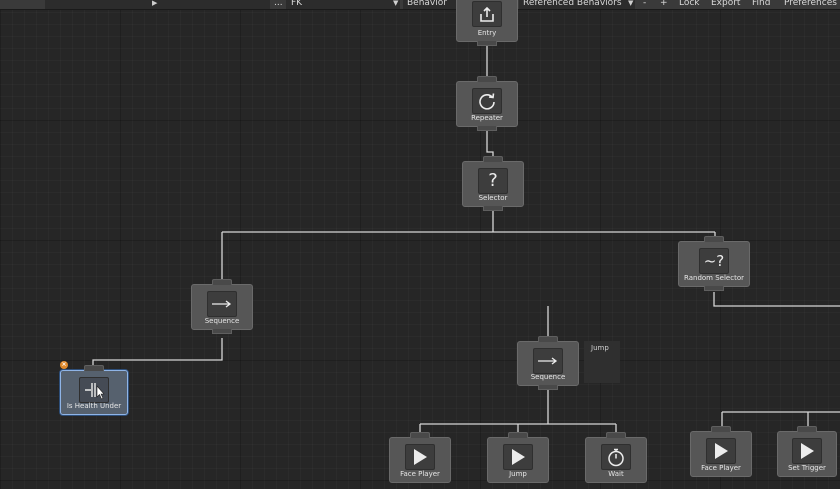 This screenshot has width=840, height=489. Describe the element at coordinates (490, 144) in the screenshot. I see `link-repeater-selector` at that location.